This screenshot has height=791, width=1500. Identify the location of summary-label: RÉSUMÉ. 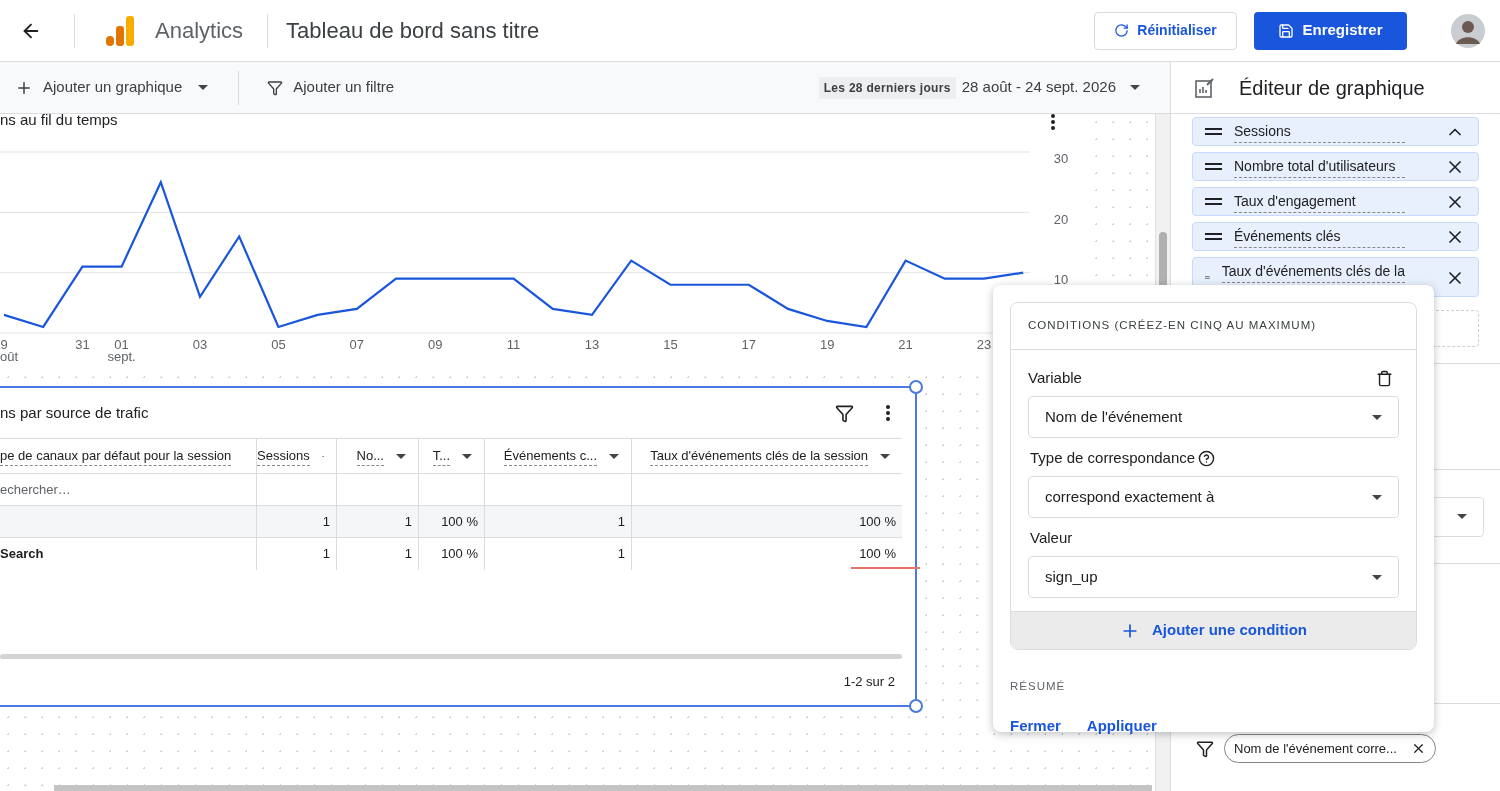
(1038, 686).